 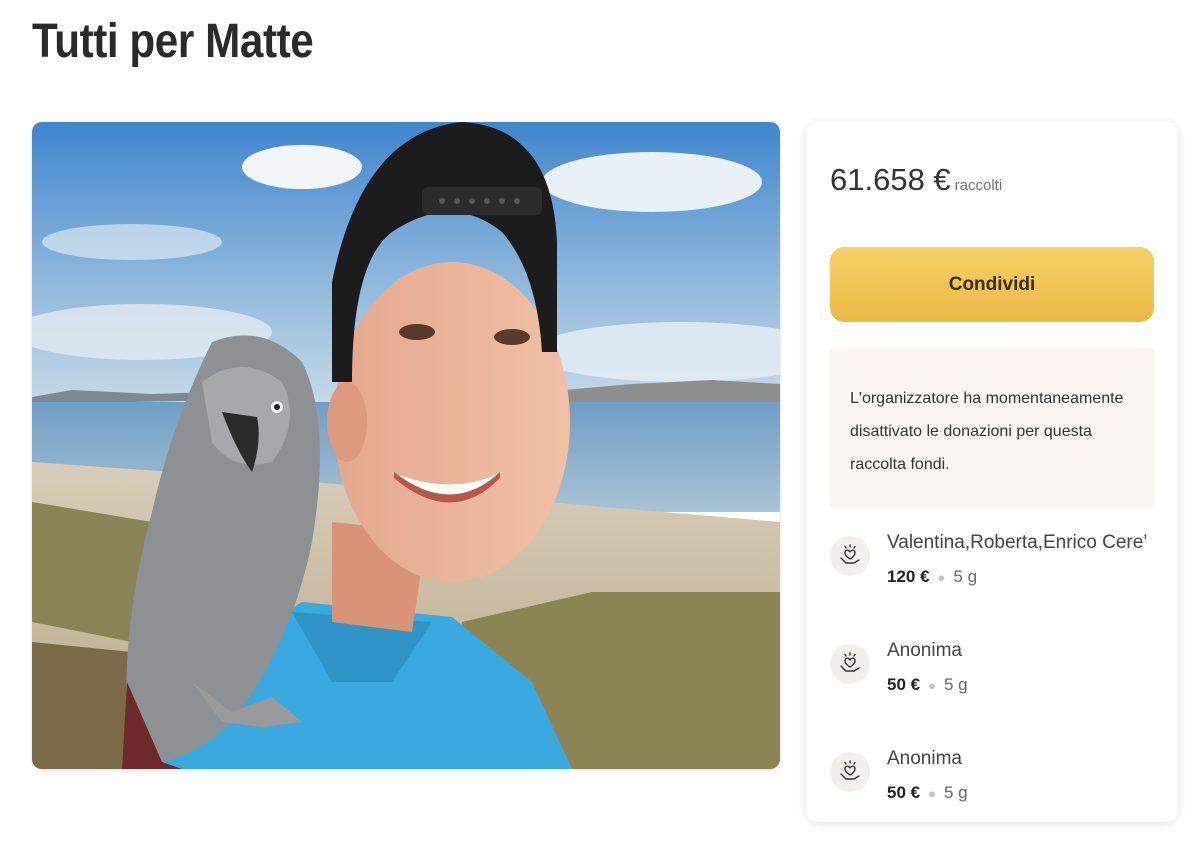 I want to click on donation-item: Valentina,Roberta,Enrico Cere’ 120 € ● 5 g, so click(x=992, y=586).